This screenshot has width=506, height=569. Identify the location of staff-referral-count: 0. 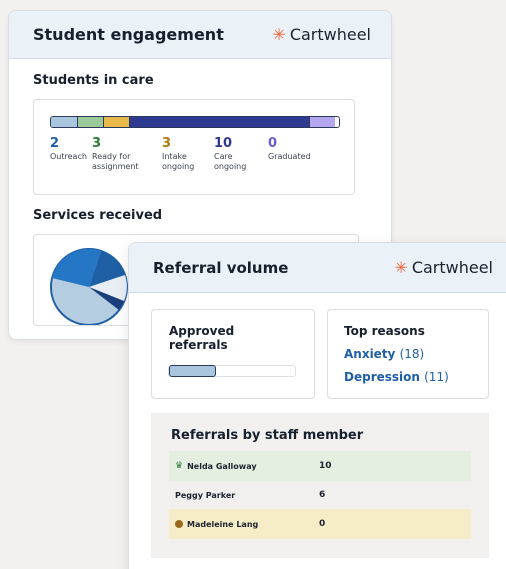
(322, 524).